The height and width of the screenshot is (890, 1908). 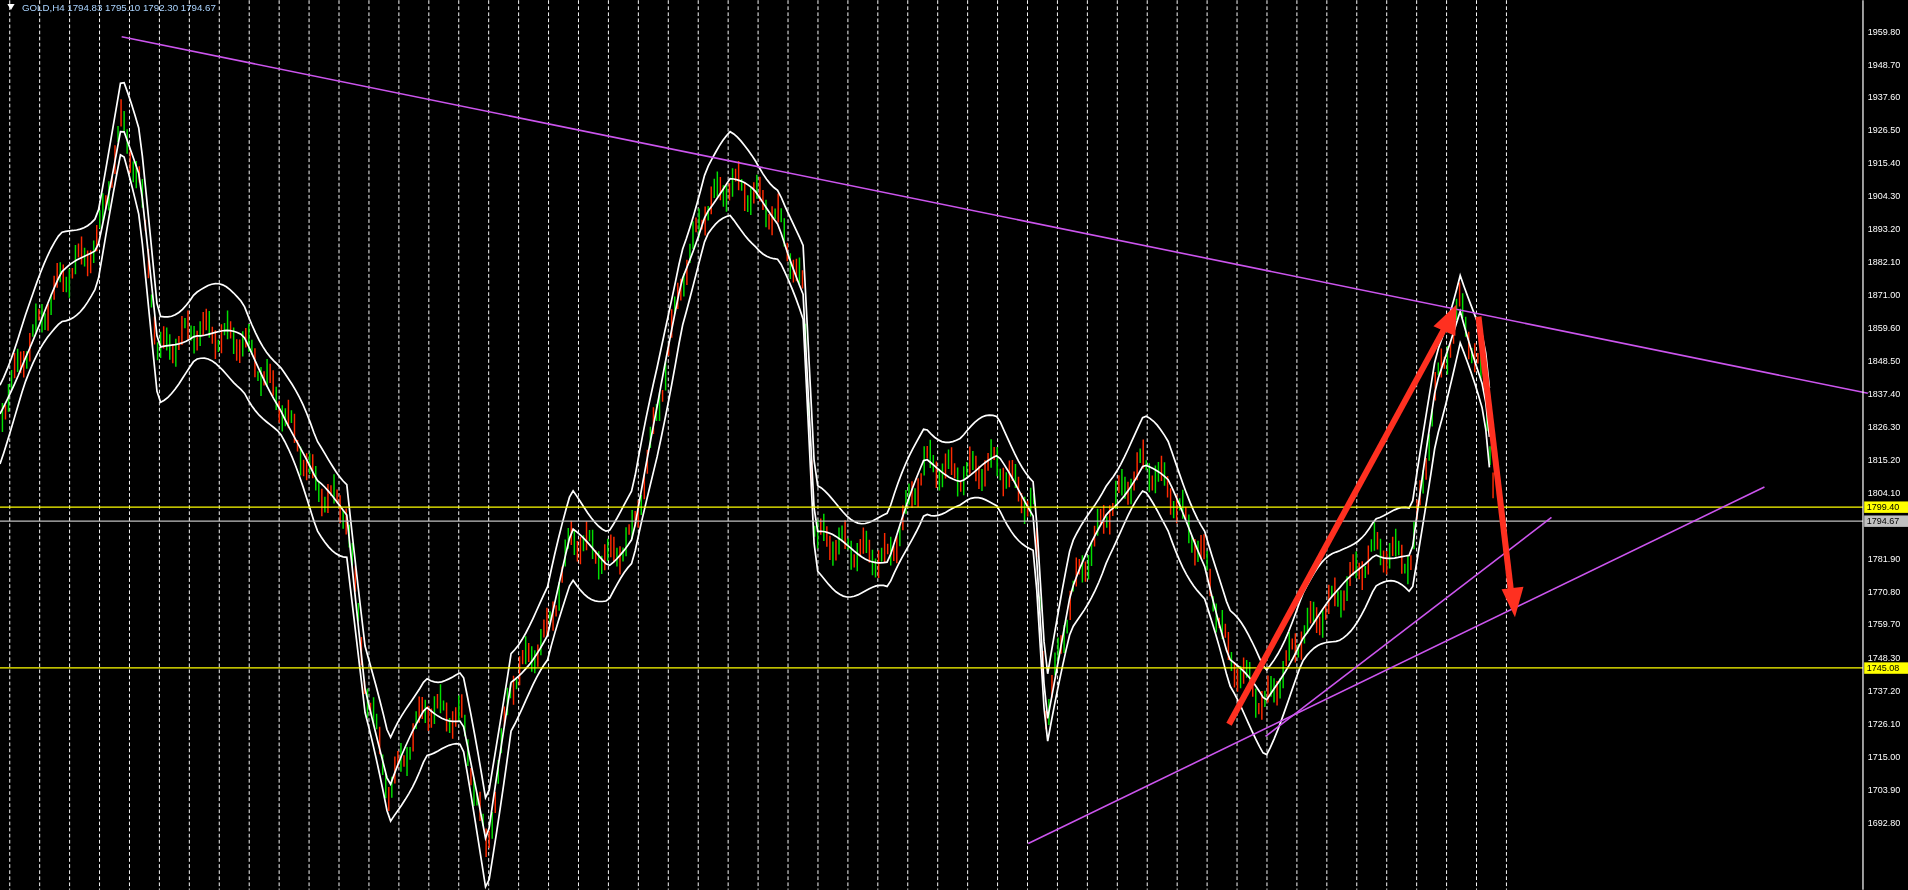 I want to click on axis-label: 1893.20, so click(x=1884, y=228).